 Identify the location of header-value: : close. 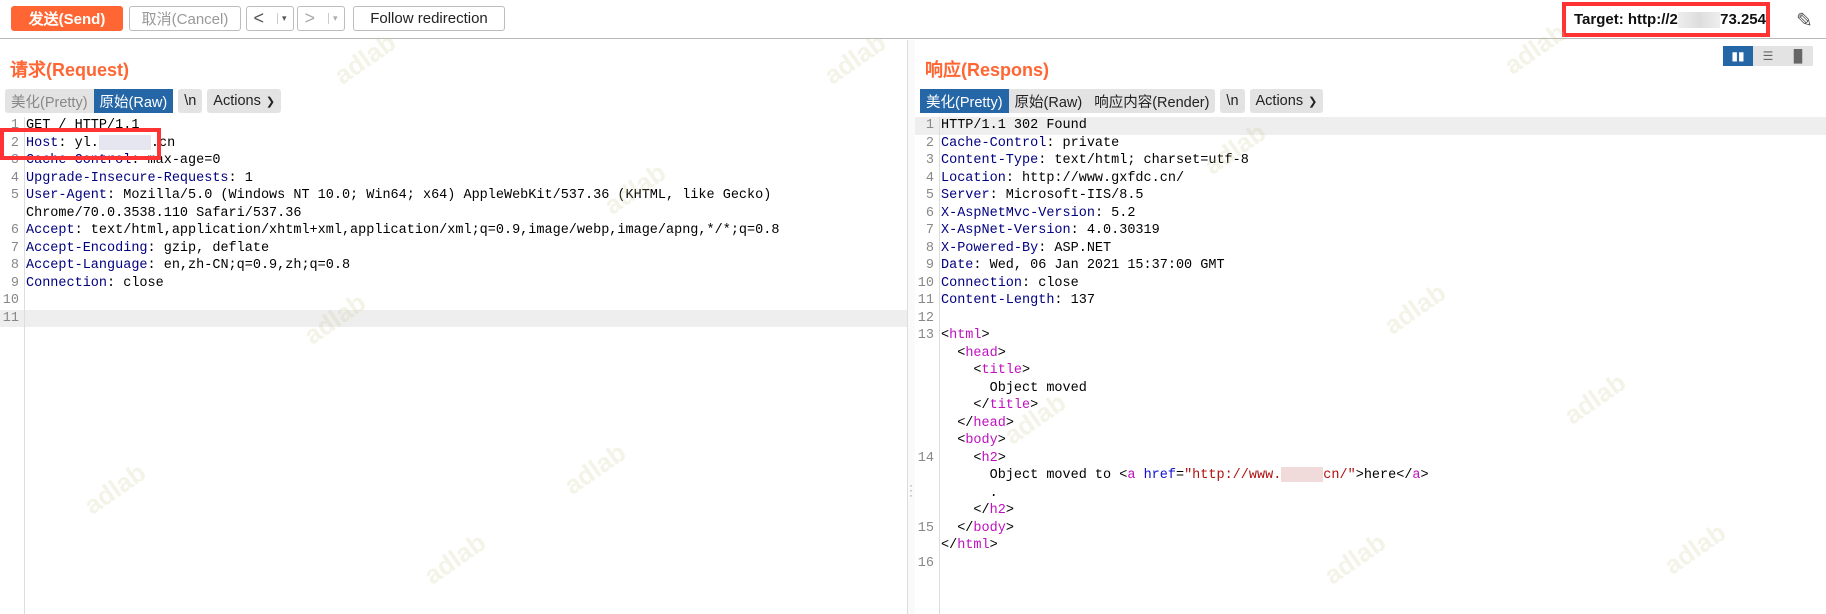
(1050, 283).